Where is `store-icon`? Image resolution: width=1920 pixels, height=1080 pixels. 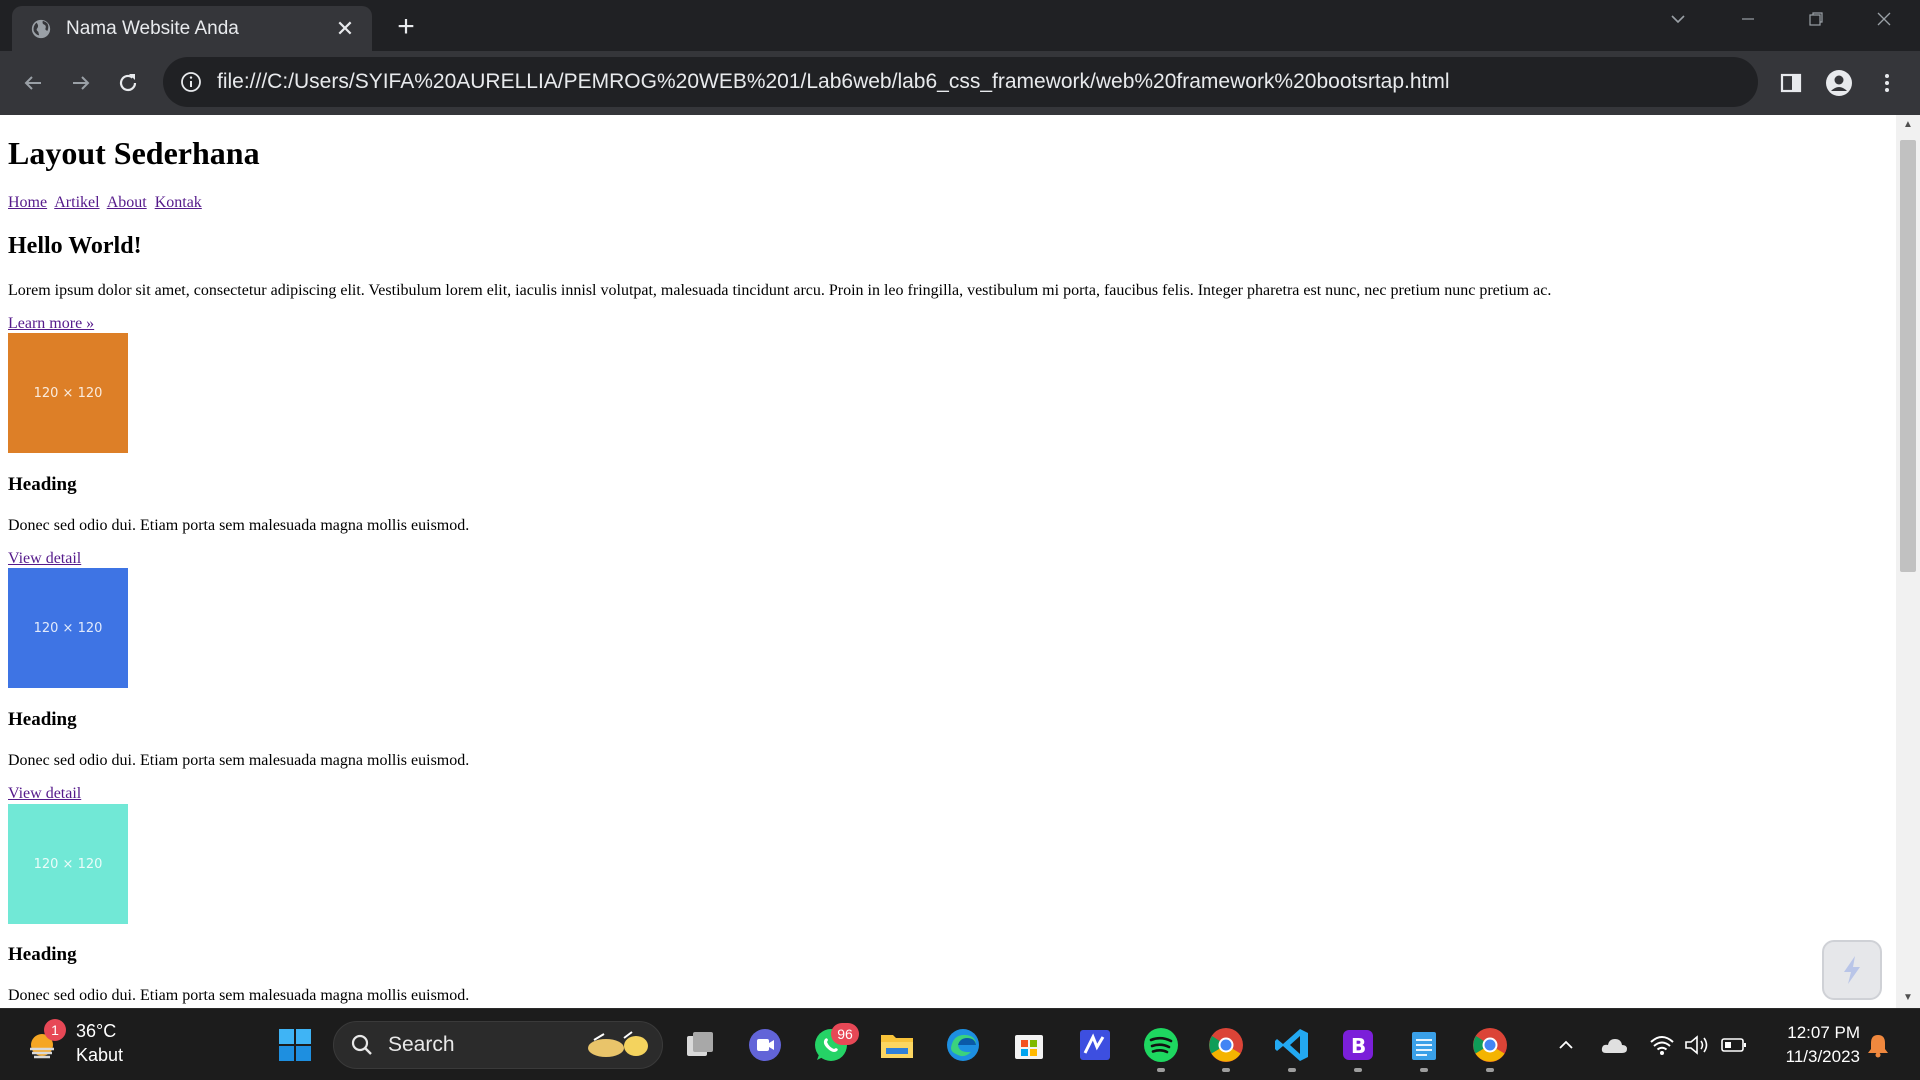
store-icon is located at coordinates (1029, 1047).